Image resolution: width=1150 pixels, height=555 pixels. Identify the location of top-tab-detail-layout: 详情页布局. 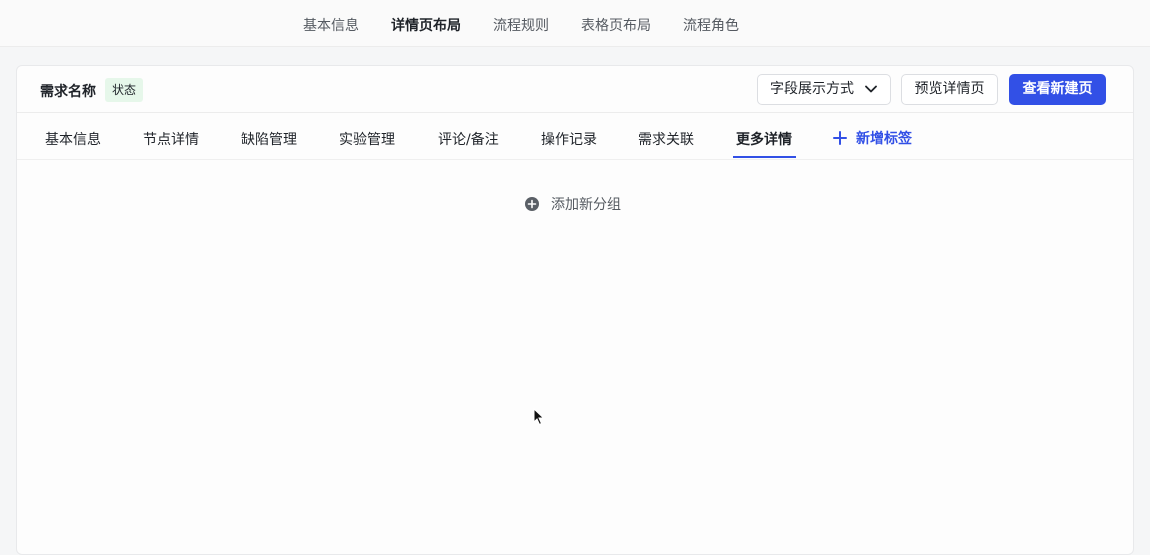
(426, 25).